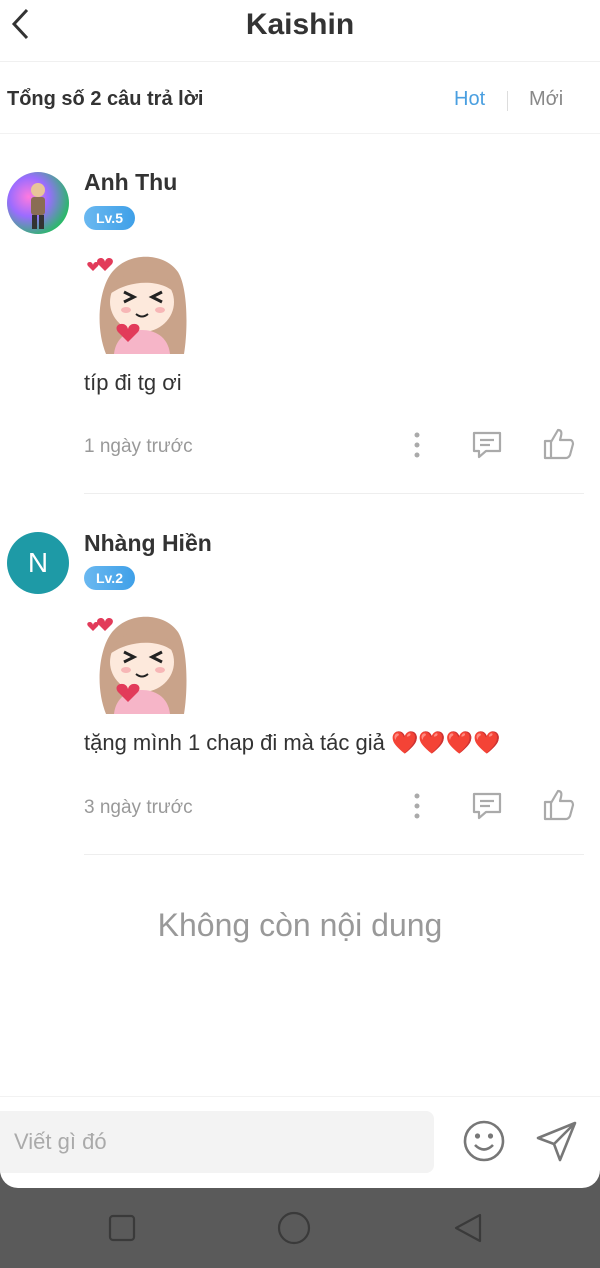 The image size is (600, 1268). I want to click on reply-count: Tổng số 2 câu trả lời, so click(105, 99).